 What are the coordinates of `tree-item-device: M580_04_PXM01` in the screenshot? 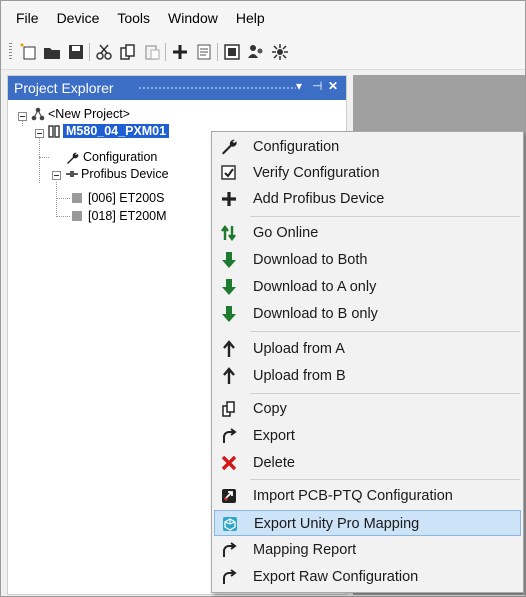 It's located at (116, 131).